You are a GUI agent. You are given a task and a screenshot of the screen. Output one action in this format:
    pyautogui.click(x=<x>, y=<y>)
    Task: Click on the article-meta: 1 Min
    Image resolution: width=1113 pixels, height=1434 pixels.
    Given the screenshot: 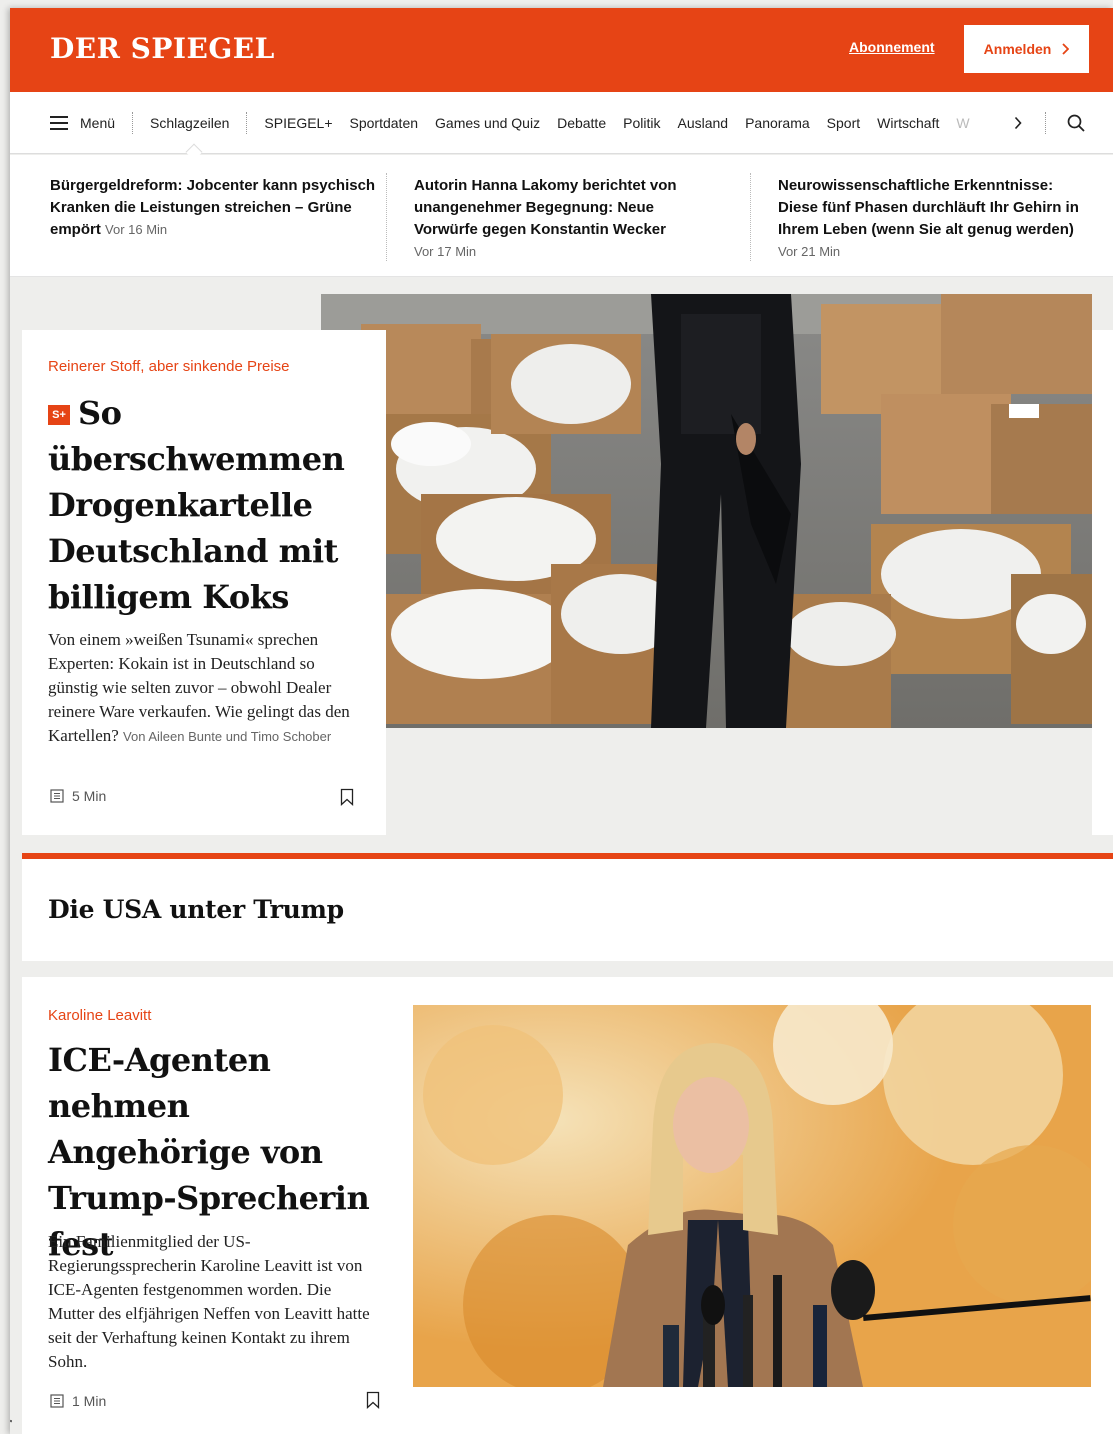 What is the action you would take?
    pyautogui.click(x=78, y=1401)
    